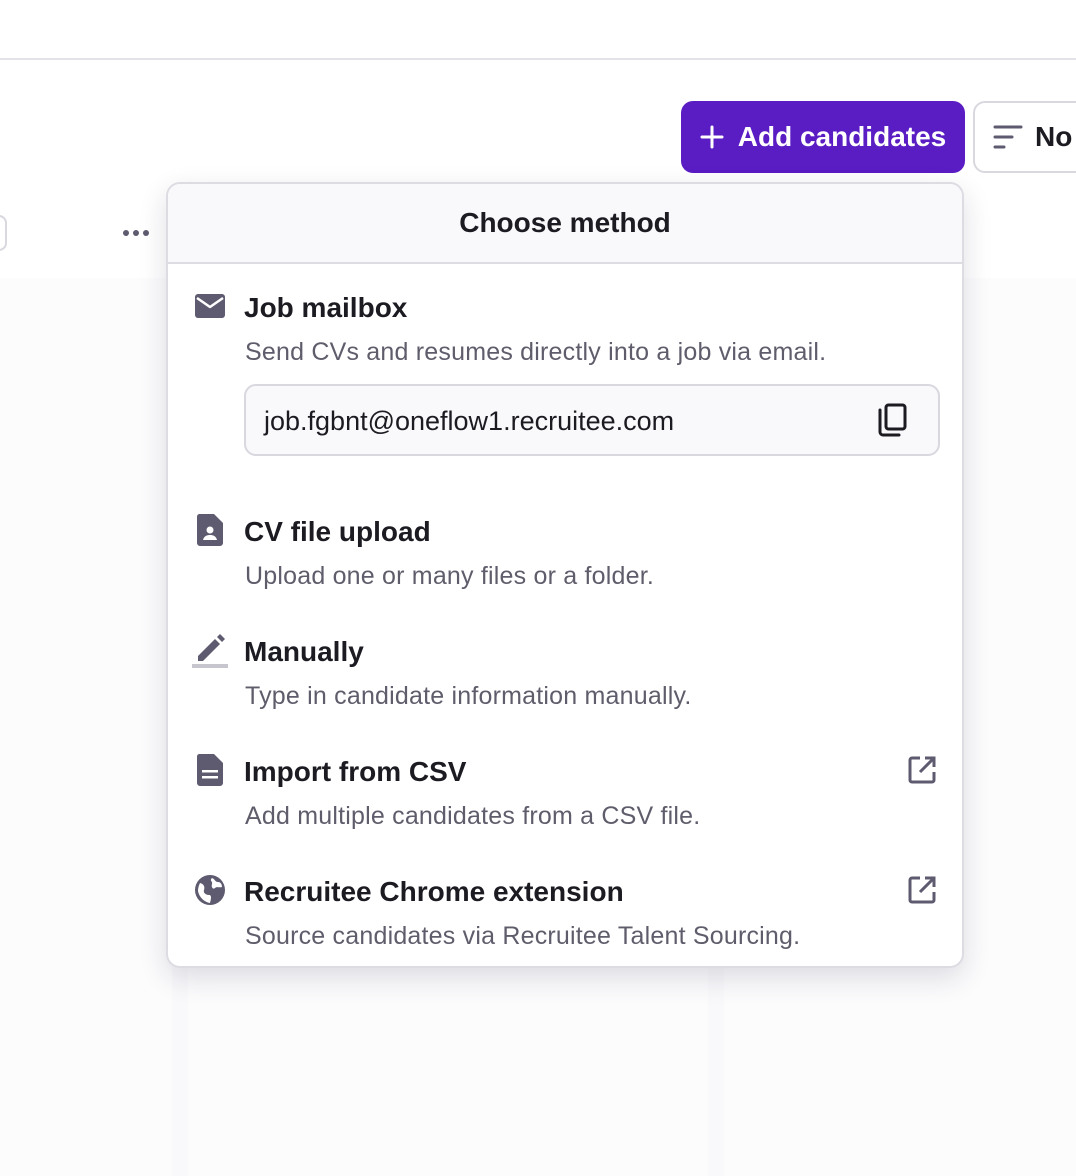 Image resolution: width=1076 pixels, height=1176 pixels. I want to click on popover-title: Choose method, so click(565, 224).